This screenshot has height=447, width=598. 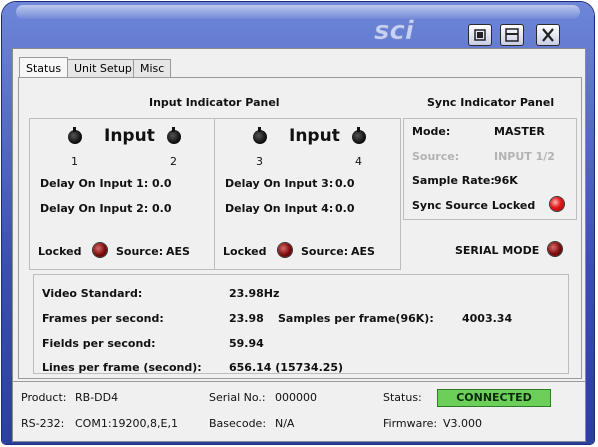 I want to click on sample-rate-label: Sample Rate:, so click(x=453, y=180).